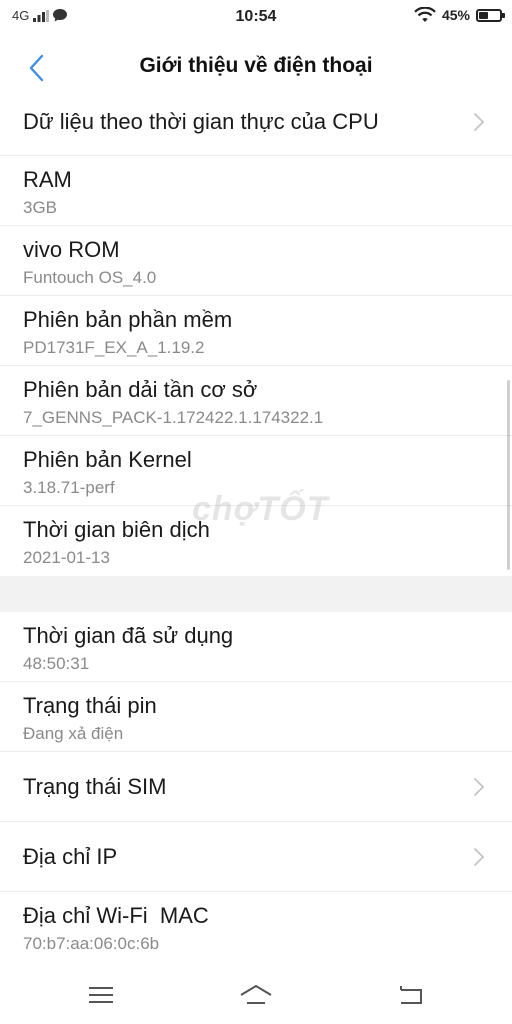 The height and width of the screenshot is (1024, 512). Describe the element at coordinates (116, 915) in the screenshot. I see `row-title: Địa chỉ Wi-Fi MAC` at that location.